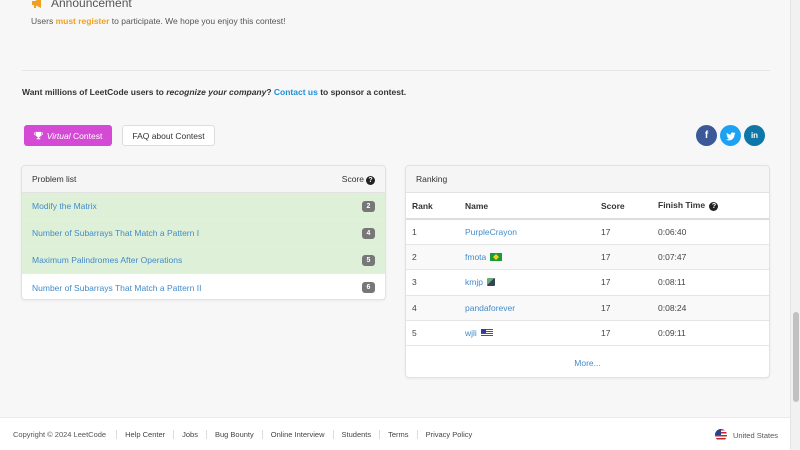 Image resolution: width=800 pixels, height=450 pixels. I want to click on footer-link-privacy-policy: Privacy Policy, so click(448, 434).